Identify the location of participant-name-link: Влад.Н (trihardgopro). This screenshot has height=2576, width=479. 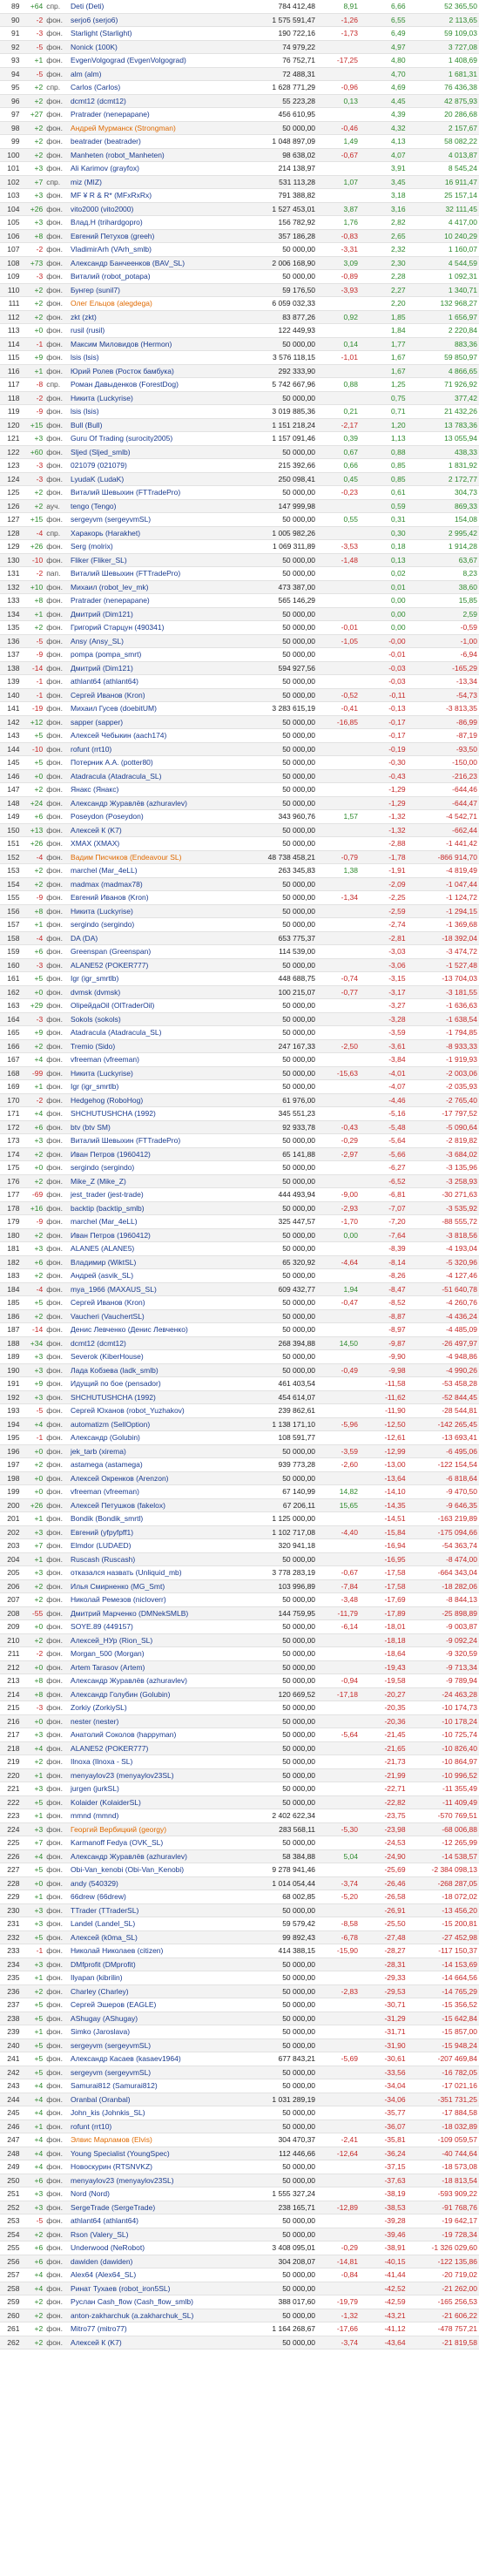
(150, 222).